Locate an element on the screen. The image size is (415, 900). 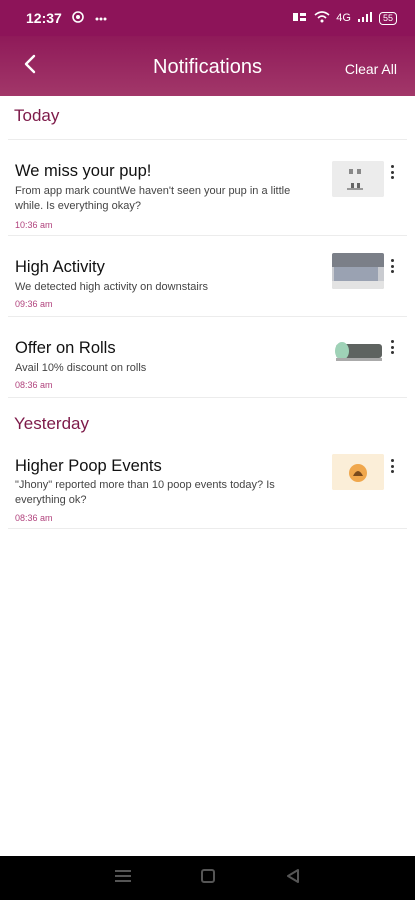
signal-label: 4G is located at coordinates (343, 18).